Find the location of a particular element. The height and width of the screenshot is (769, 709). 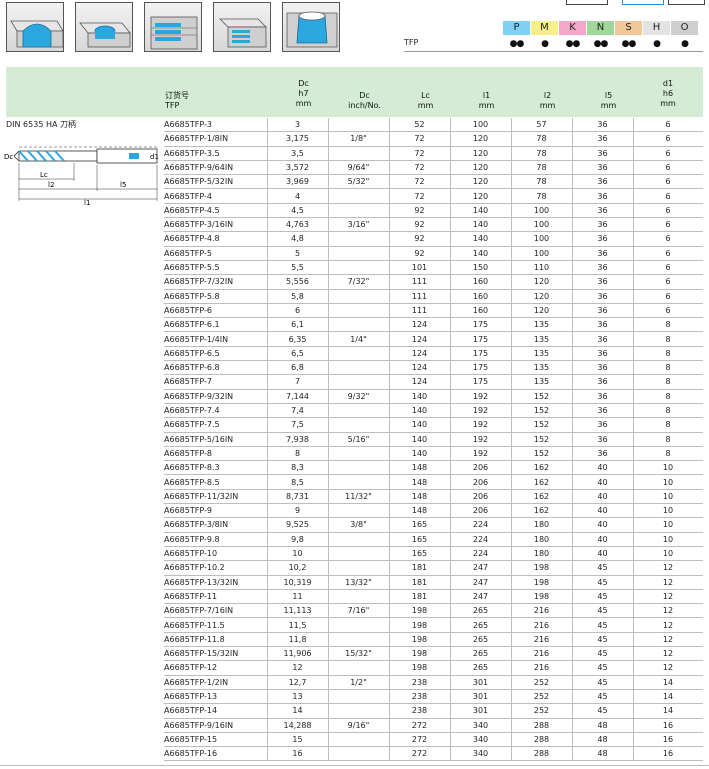

table-cell: A6685TFP-7/16IN is located at coordinates (199, 611).